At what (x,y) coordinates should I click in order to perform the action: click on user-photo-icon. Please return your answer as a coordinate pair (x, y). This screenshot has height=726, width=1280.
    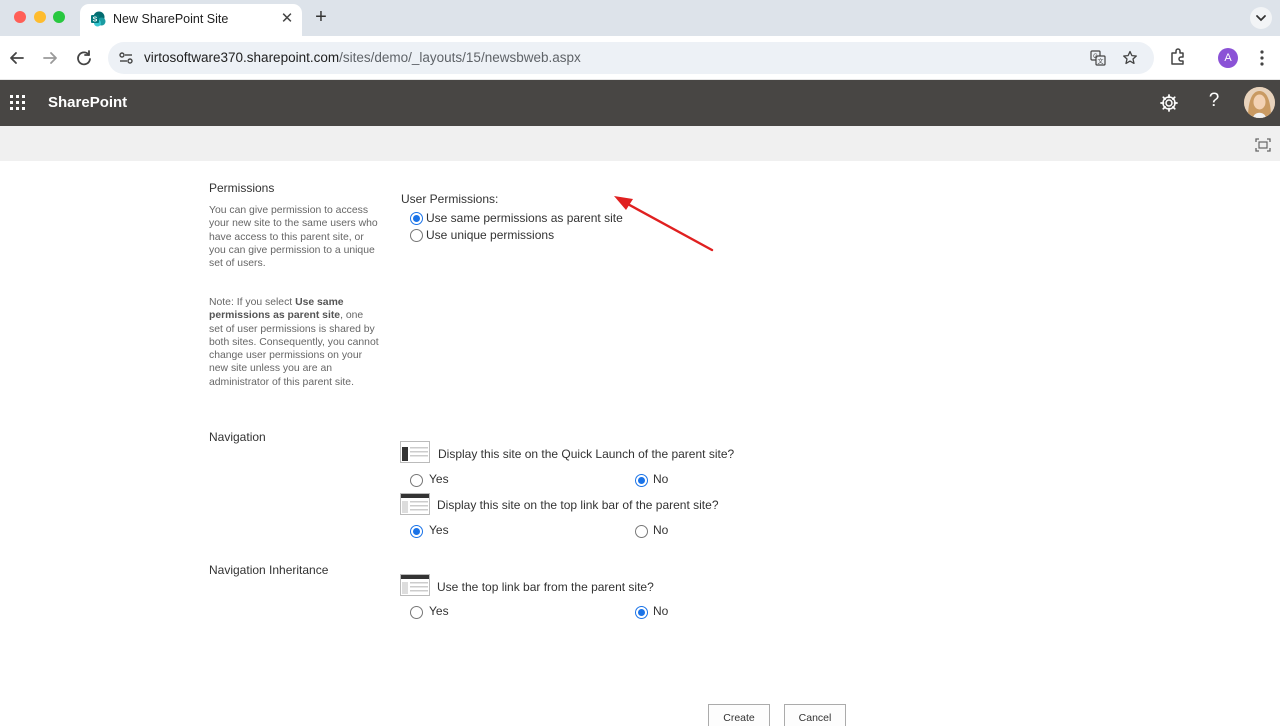
    Looking at the image, I should click on (1259, 102).